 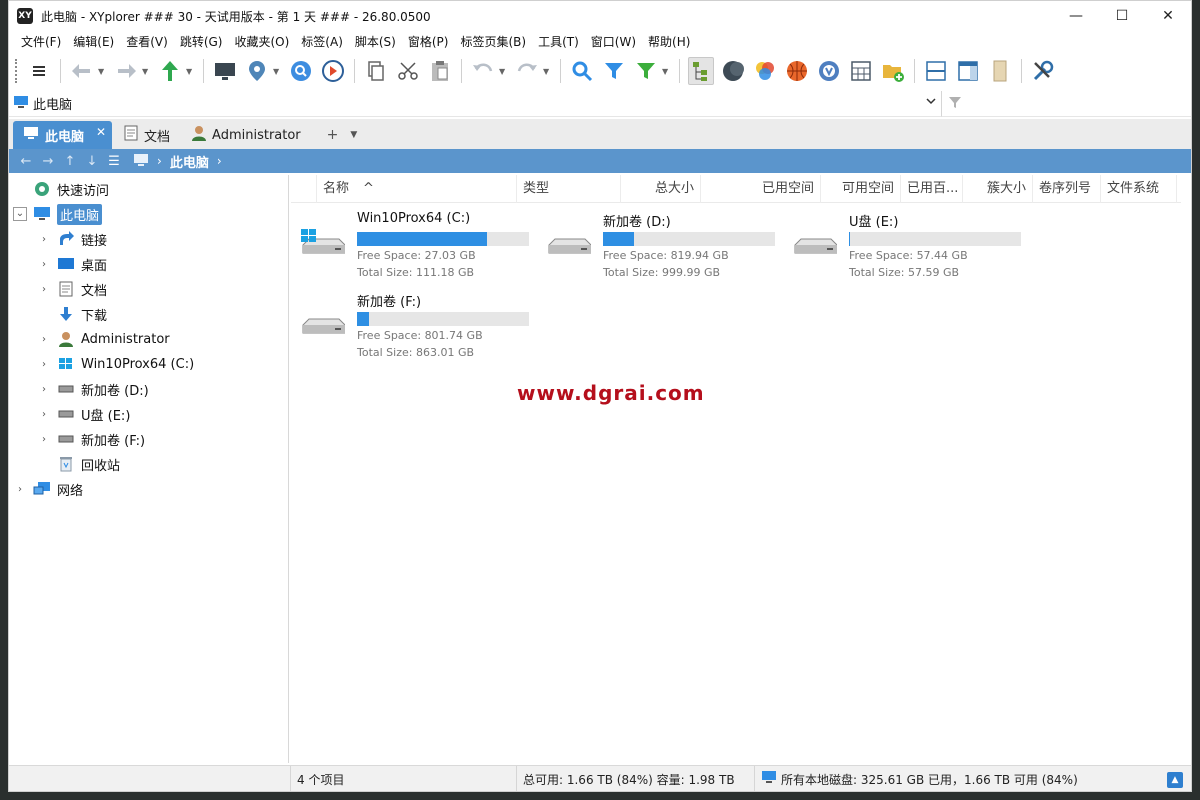 I want to click on computer-icon, so click(x=225, y=71).